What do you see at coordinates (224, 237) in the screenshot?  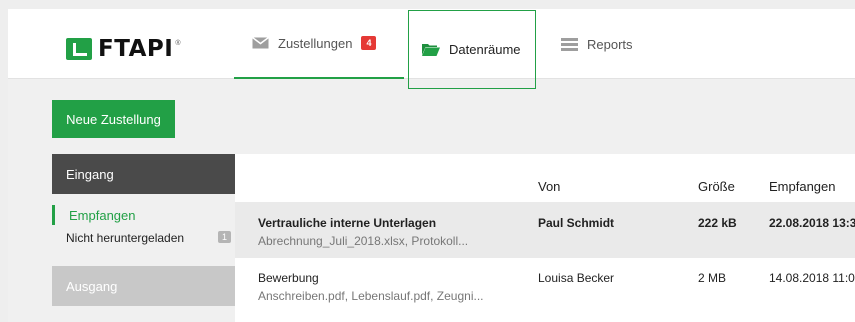 I see `not-downloaded-count-badge: 1` at bounding box center [224, 237].